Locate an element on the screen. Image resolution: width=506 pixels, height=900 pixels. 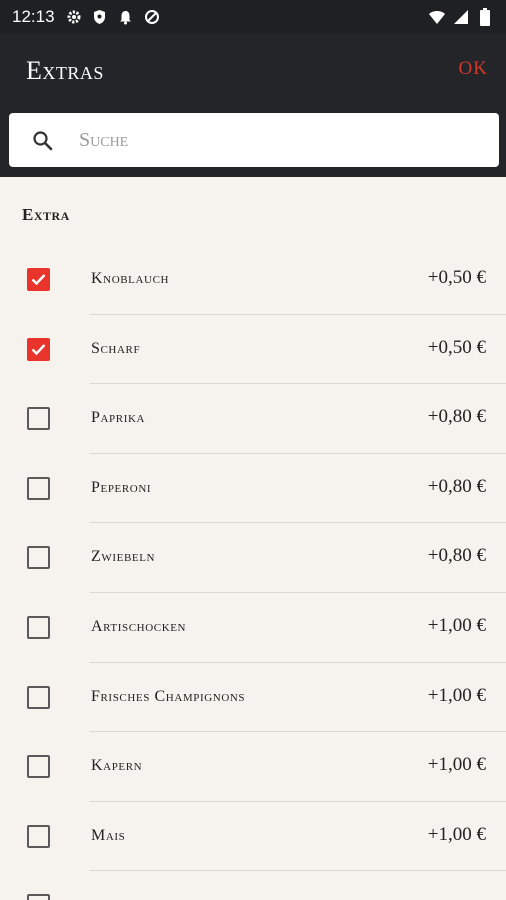
item-label: Mais is located at coordinates (108, 835).